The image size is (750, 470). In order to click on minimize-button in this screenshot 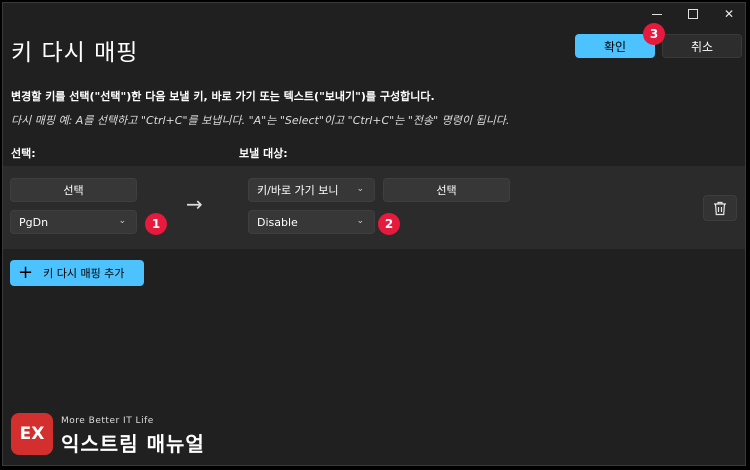, I will do `click(657, 14)`.